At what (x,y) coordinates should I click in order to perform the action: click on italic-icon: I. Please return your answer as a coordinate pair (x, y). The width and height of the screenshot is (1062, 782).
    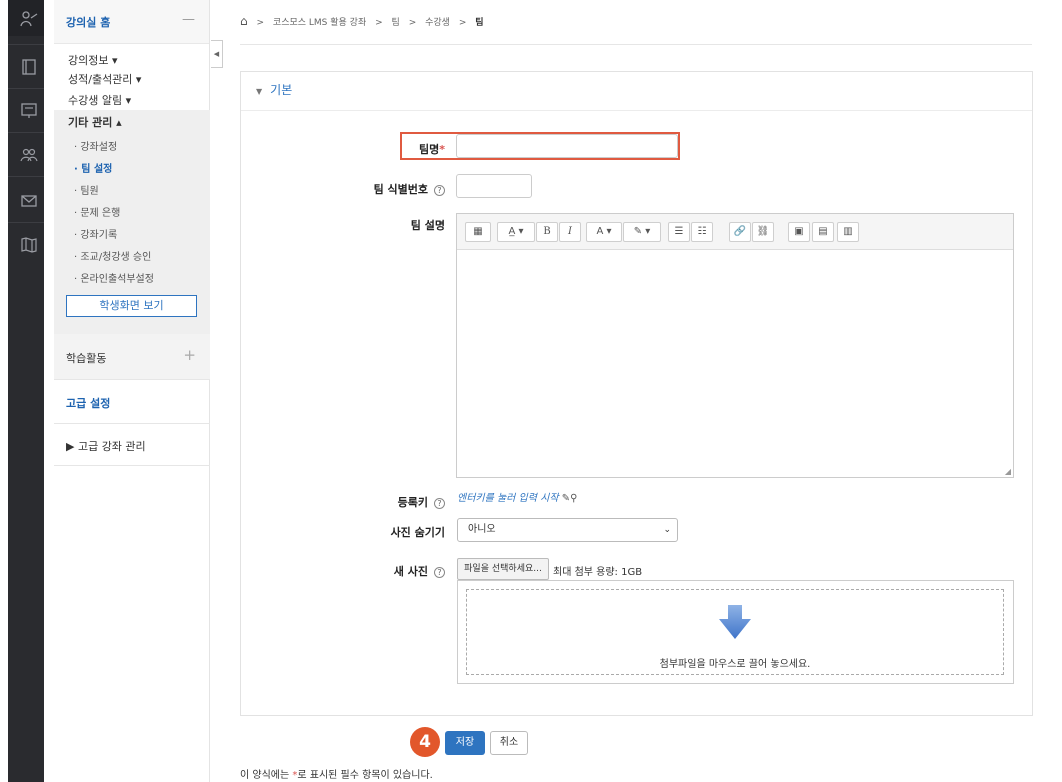
    Looking at the image, I should click on (570, 232).